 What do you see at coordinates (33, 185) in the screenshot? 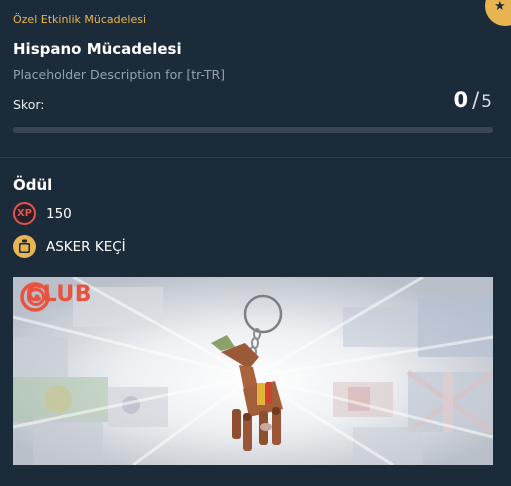
I see `reward-title: Ödül` at bounding box center [33, 185].